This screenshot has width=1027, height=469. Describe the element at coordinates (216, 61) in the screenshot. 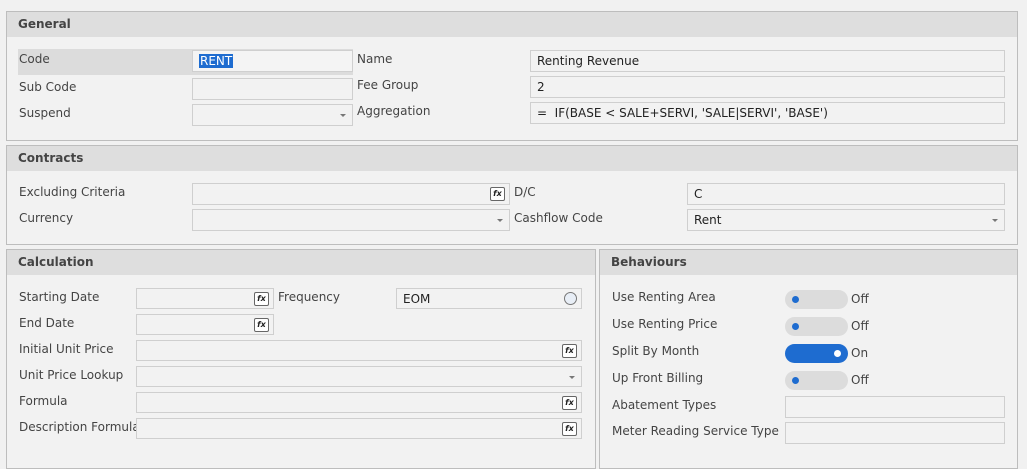

I see `code-value: RENT` at that location.